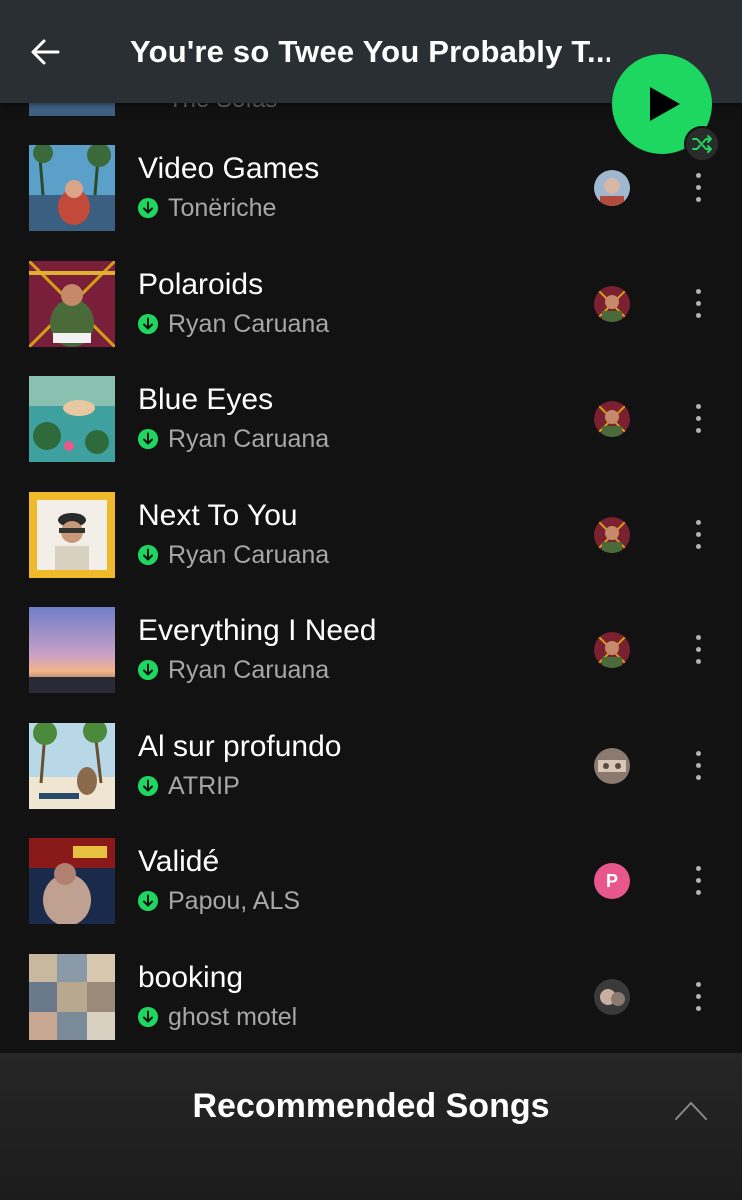 The width and height of the screenshot is (742, 1200). What do you see at coordinates (218, 515) in the screenshot?
I see `track-title: Next To You` at bounding box center [218, 515].